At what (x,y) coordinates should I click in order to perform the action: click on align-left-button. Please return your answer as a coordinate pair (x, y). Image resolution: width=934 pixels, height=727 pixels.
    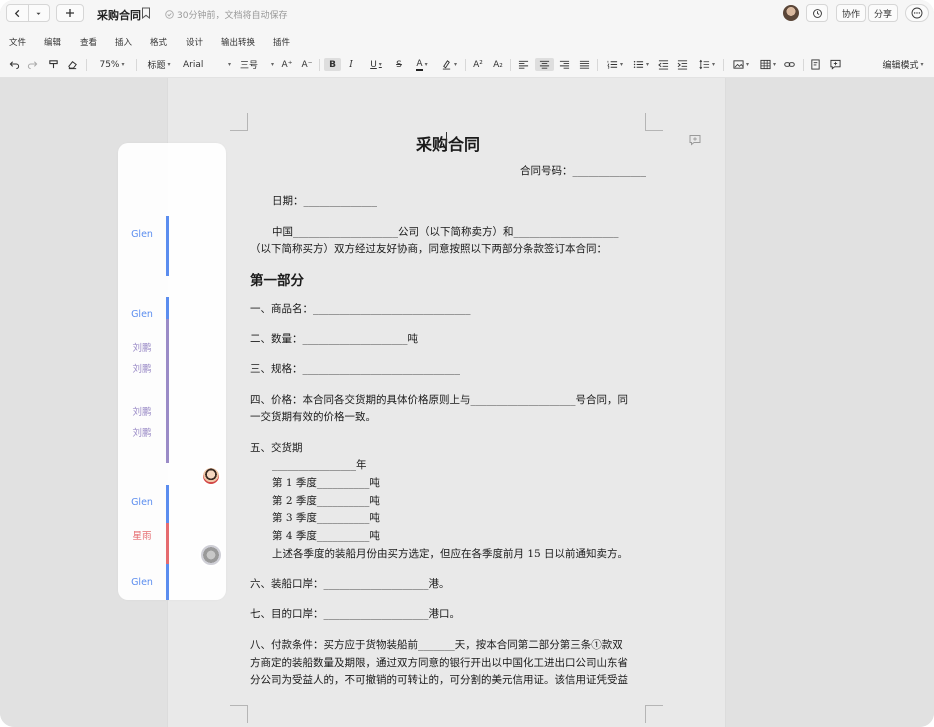
    Looking at the image, I should click on (523, 64).